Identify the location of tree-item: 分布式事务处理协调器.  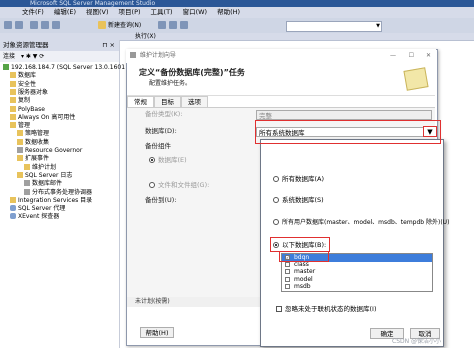
(58, 192).